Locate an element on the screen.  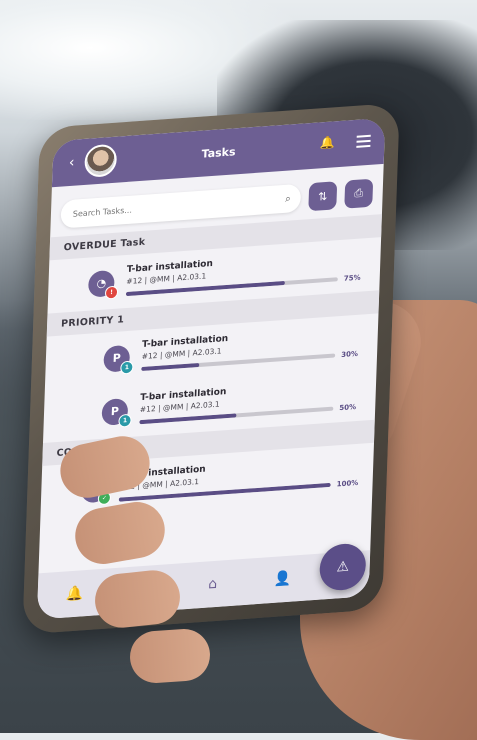
progress-percent: 30% is located at coordinates (350, 354).